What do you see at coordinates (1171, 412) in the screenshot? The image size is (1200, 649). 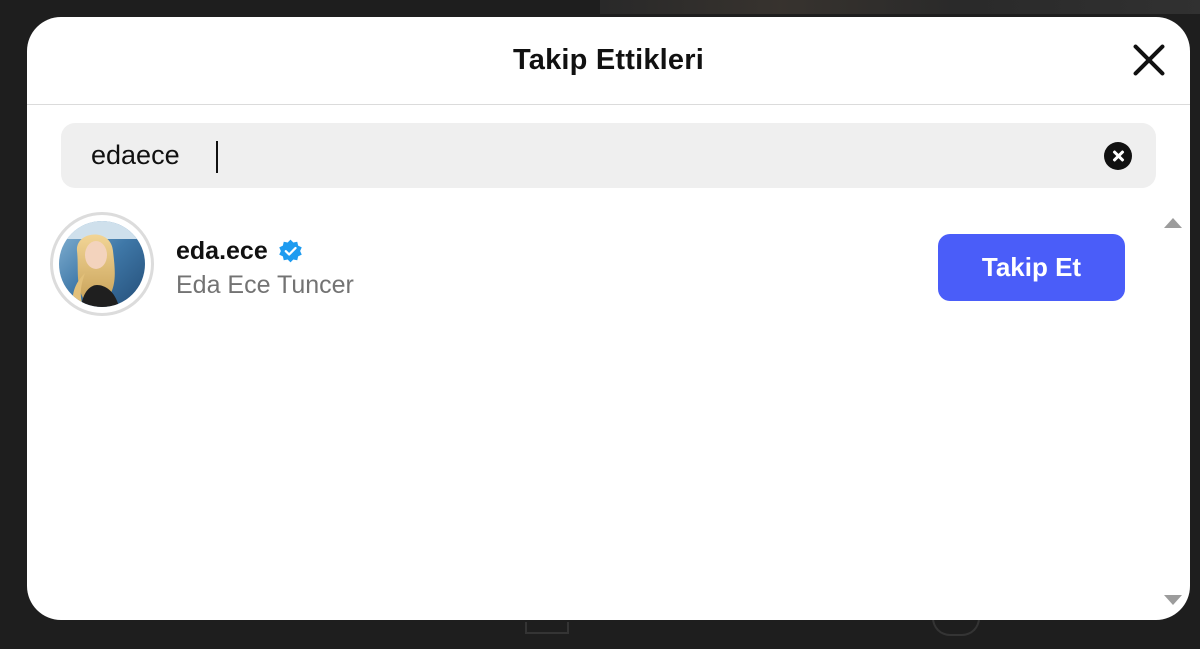 I see `scrollbar` at bounding box center [1171, 412].